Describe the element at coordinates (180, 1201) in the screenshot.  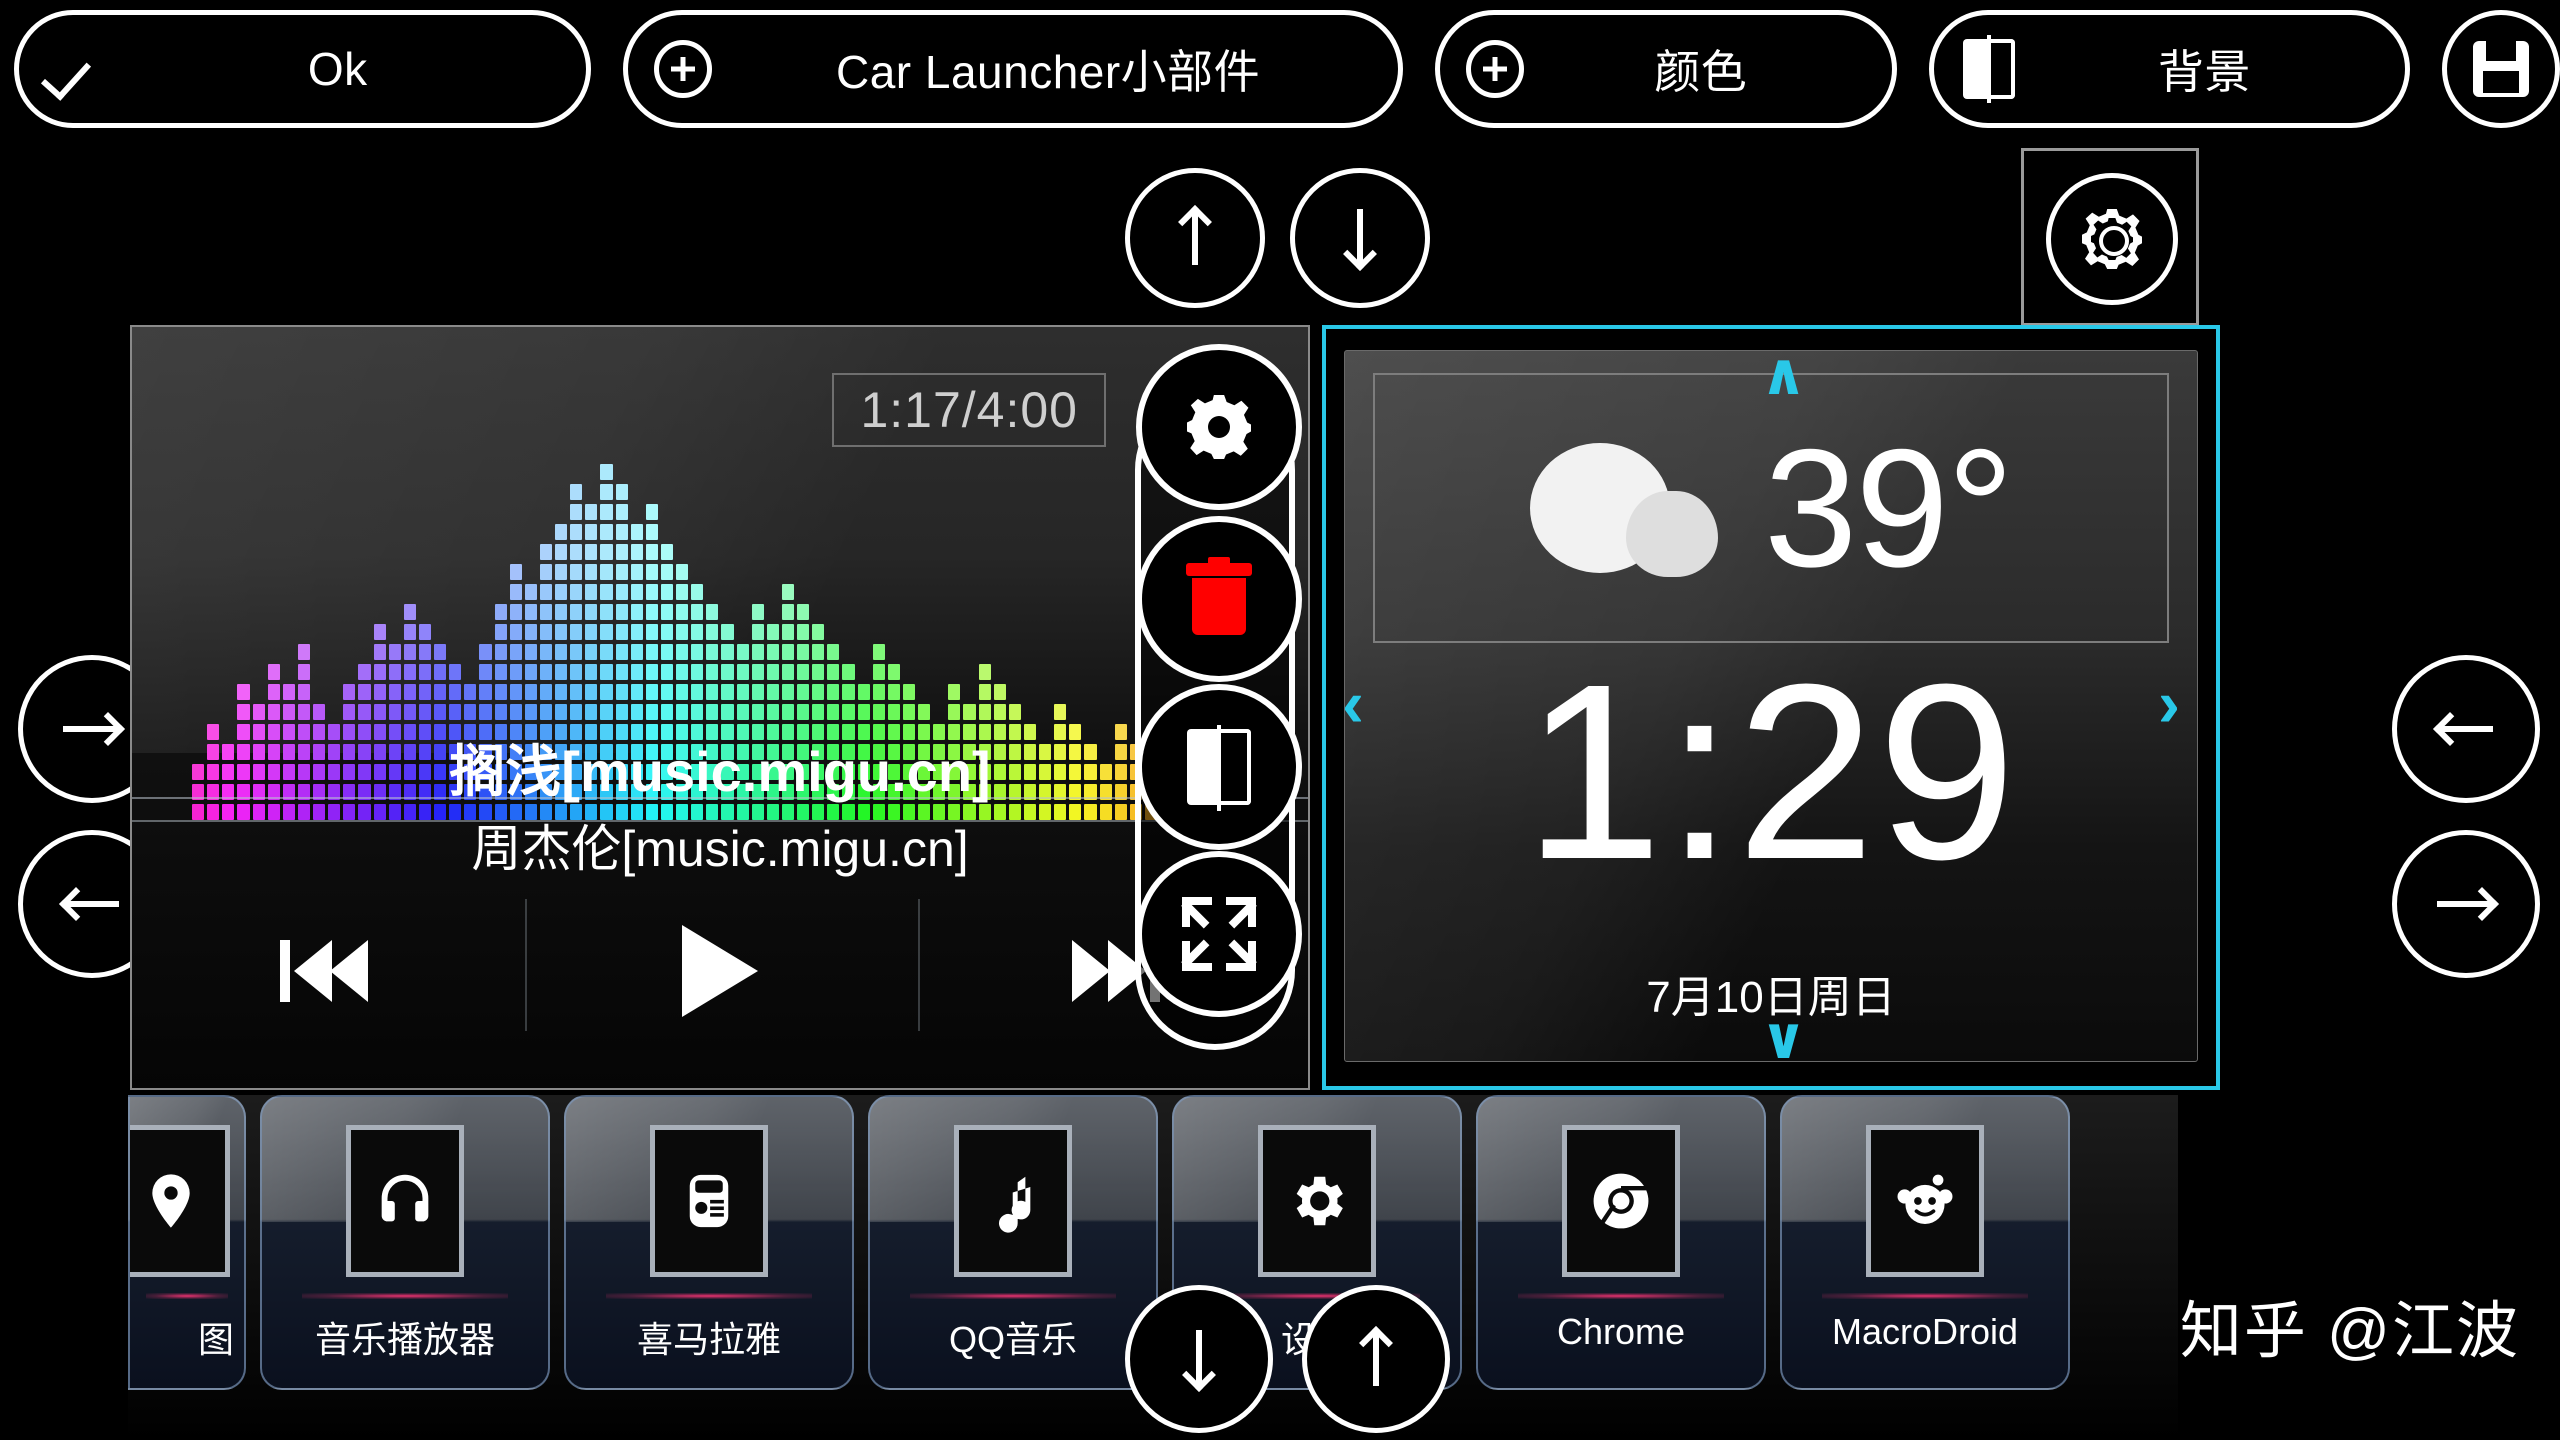
I see `map-icon` at that location.